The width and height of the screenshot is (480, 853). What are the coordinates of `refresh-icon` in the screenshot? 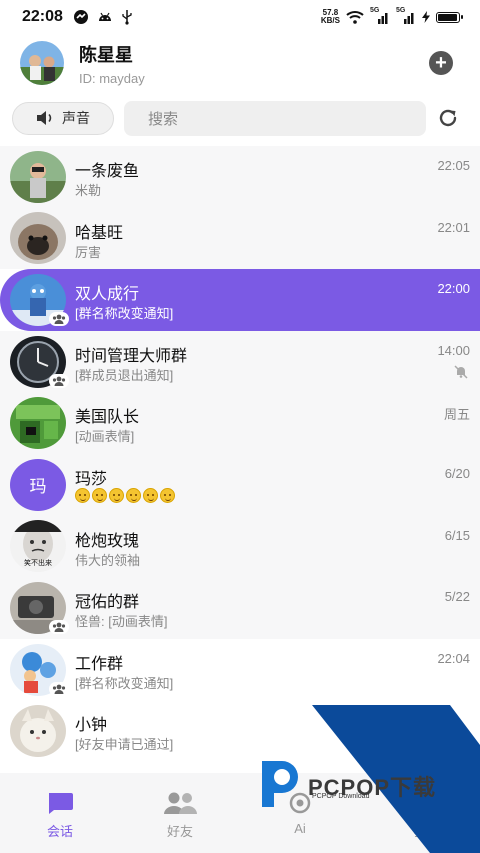 It's located at (448, 118).